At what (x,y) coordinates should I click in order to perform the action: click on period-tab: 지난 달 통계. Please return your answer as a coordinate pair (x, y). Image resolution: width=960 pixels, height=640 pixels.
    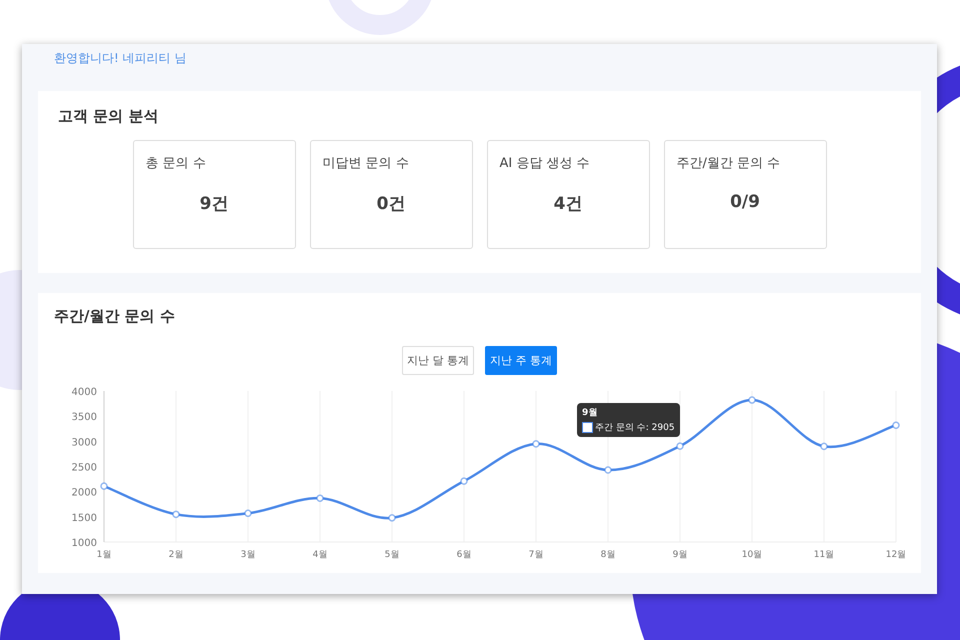
    Looking at the image, I should click on (438, 360).